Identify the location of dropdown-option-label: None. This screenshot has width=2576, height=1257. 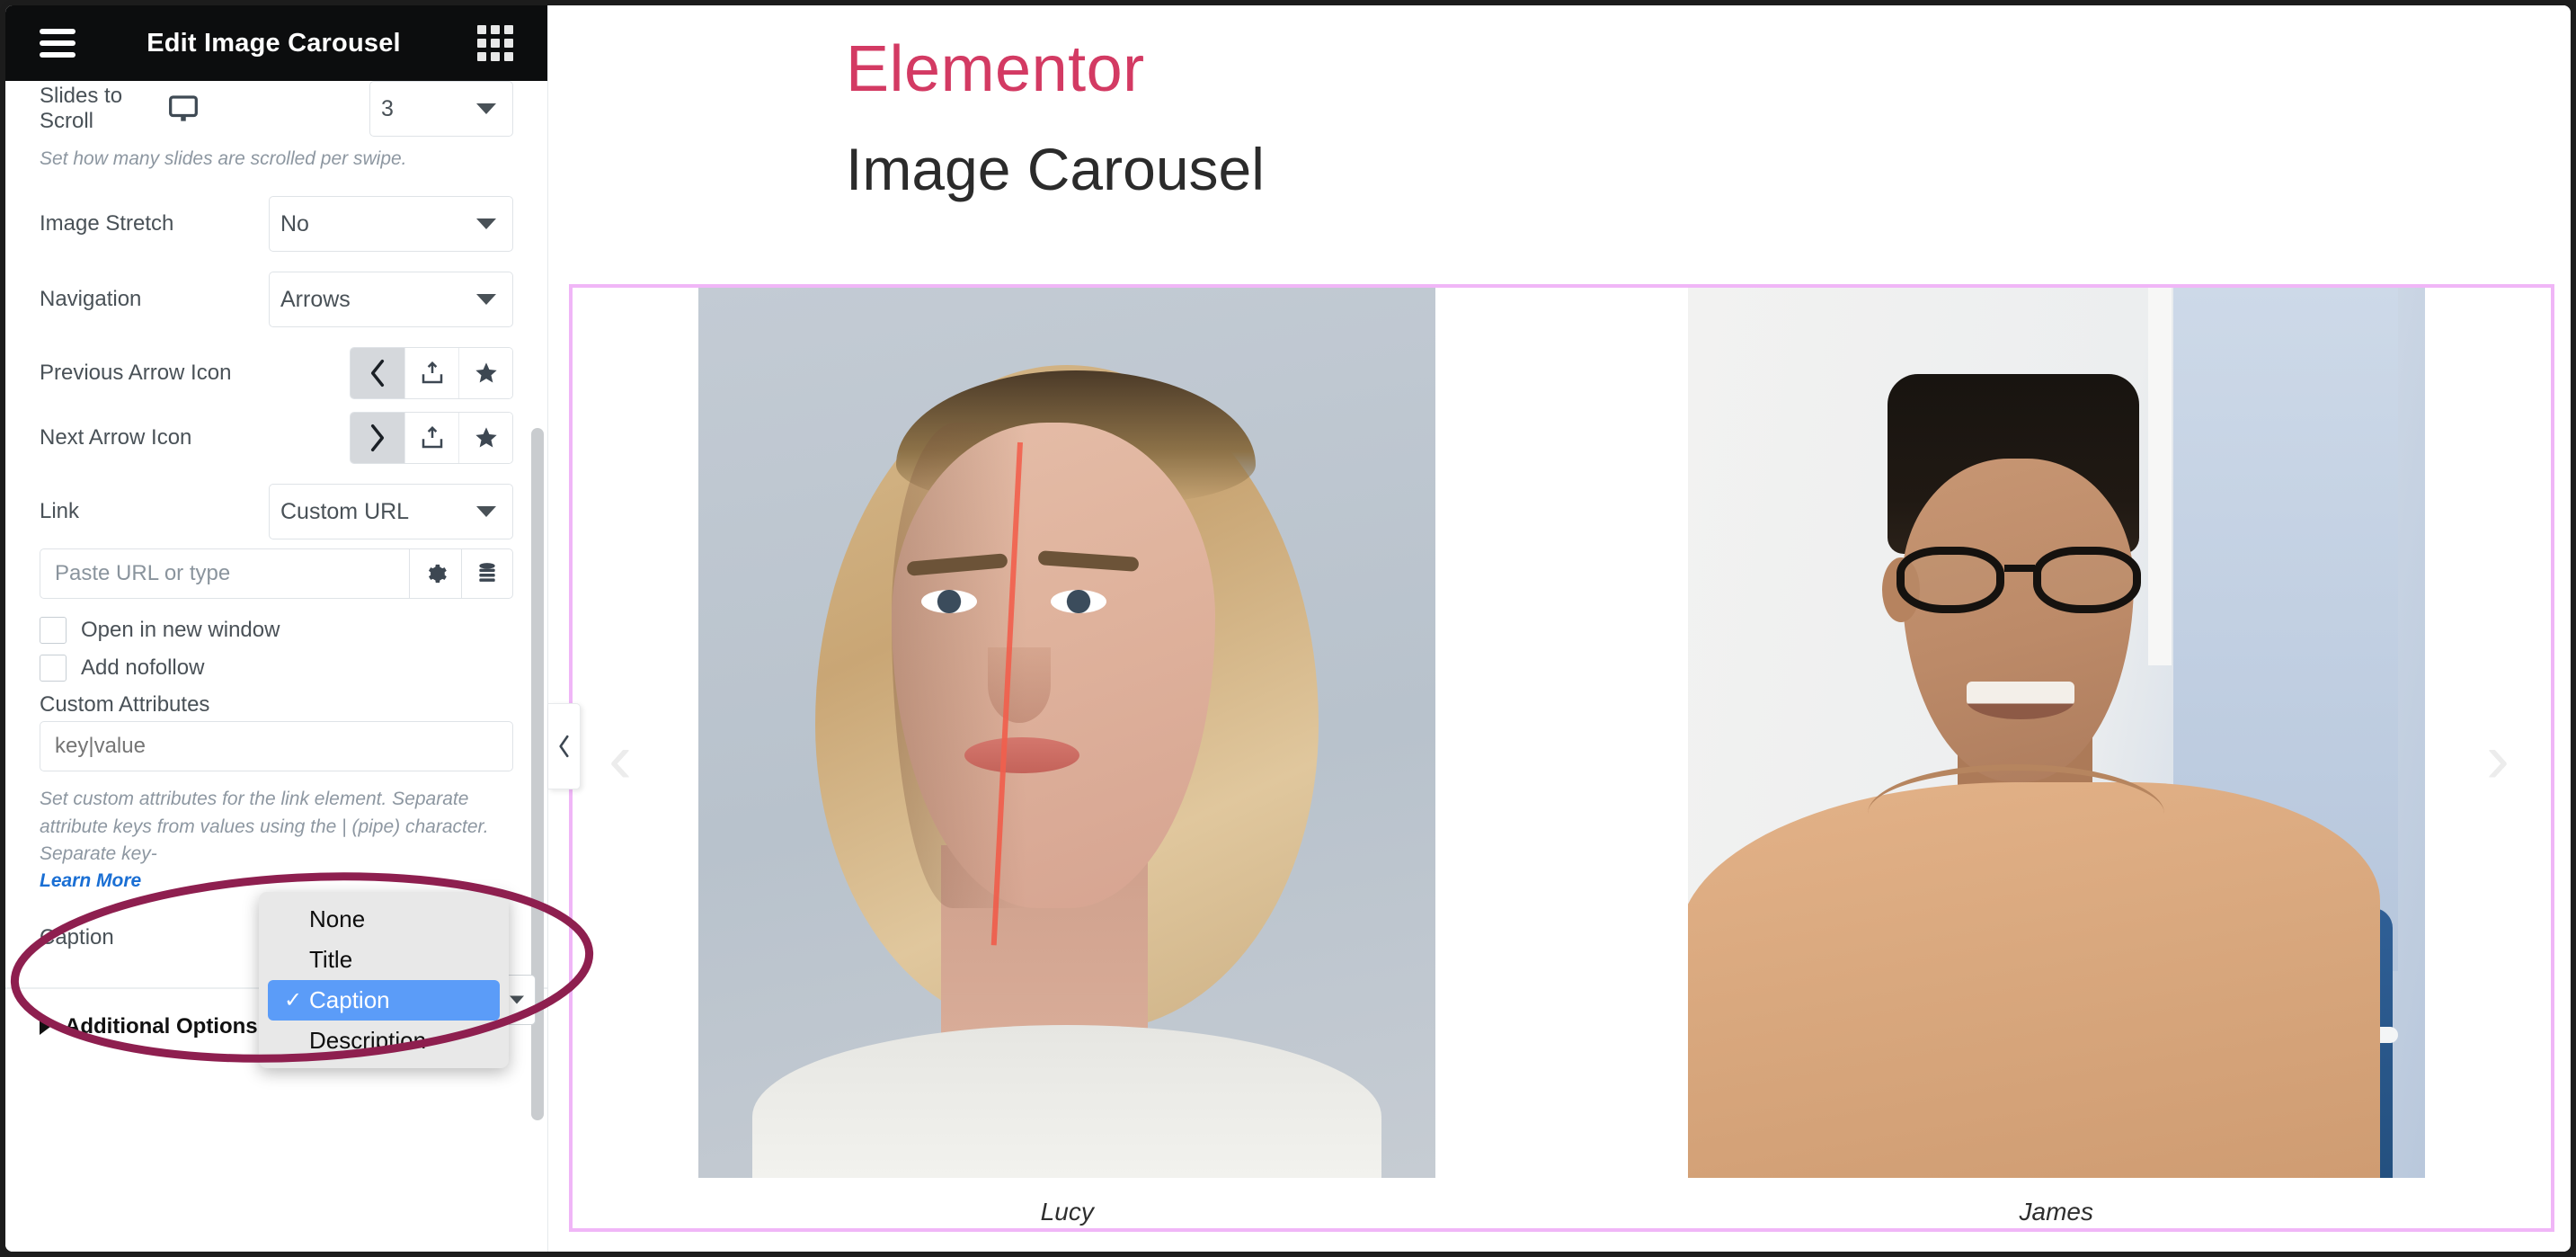
(337, 918).